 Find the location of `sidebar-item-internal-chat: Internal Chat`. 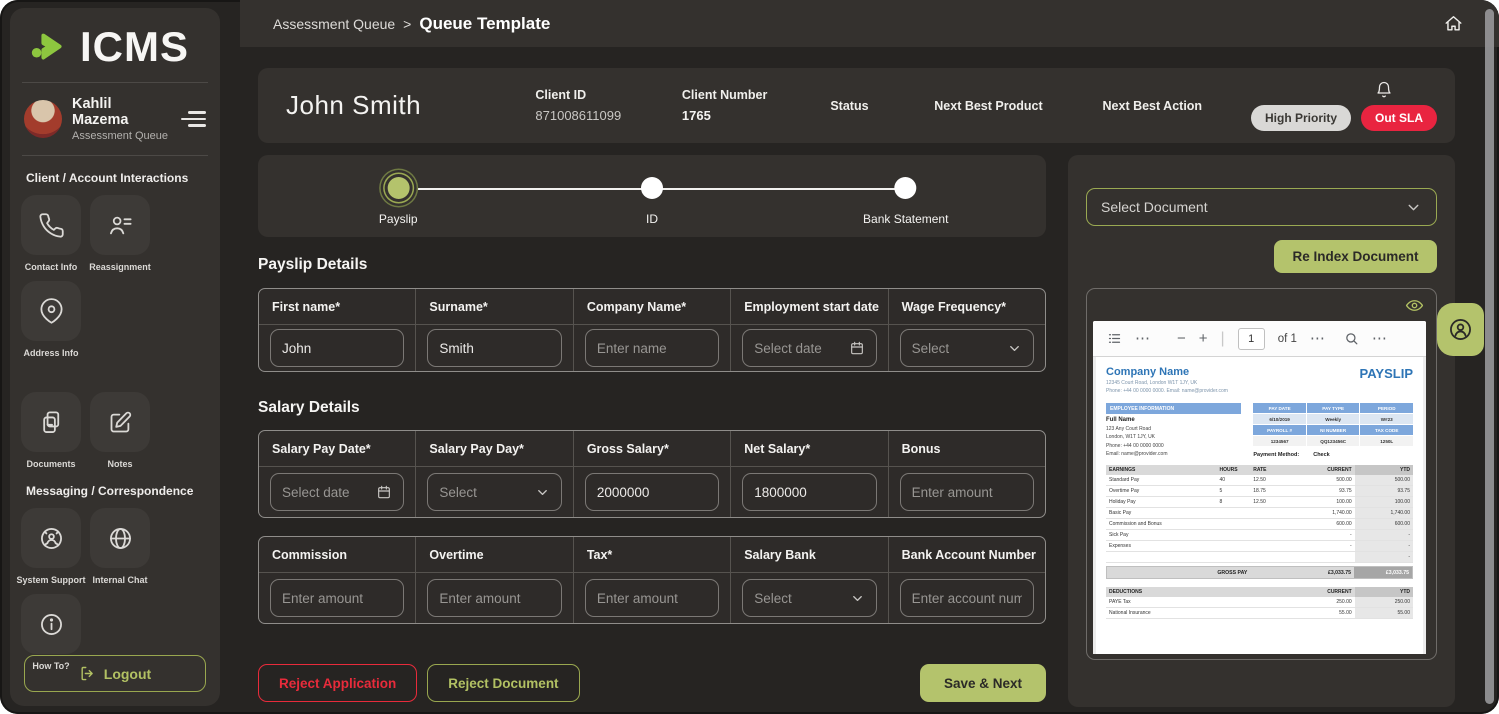

sidebar-item-internal-chat: Internal Chat is located at coordinates (120, 546).